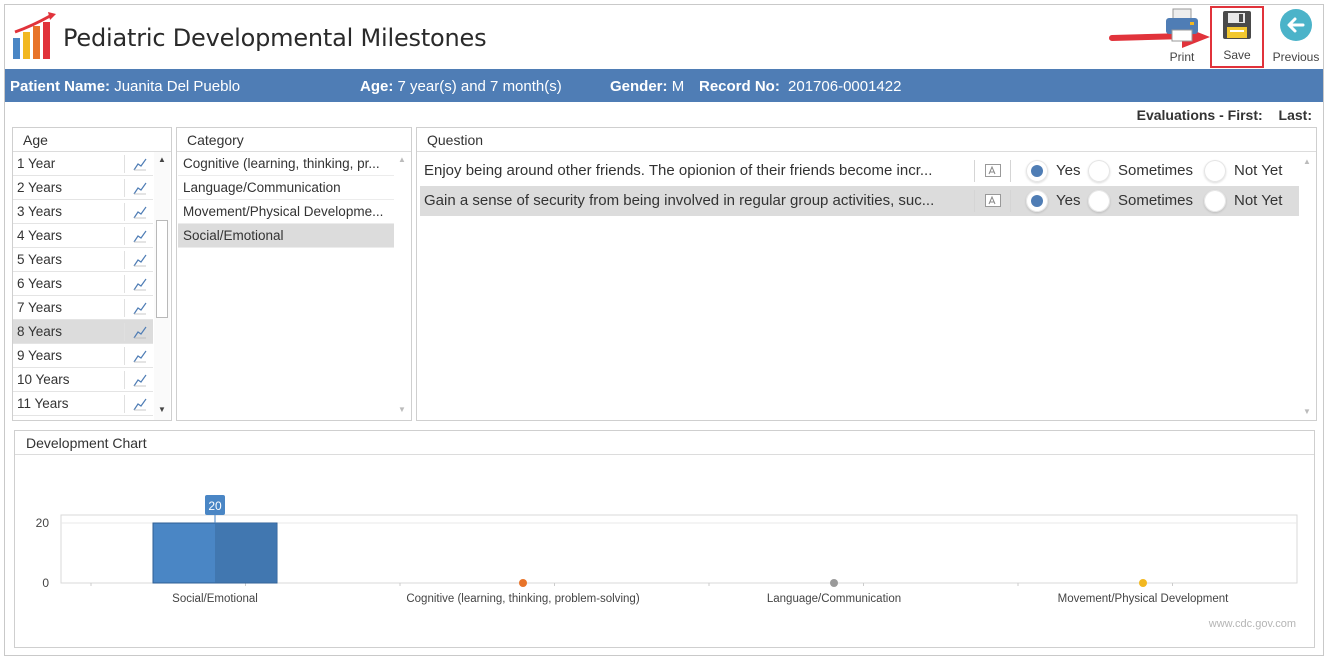 The image size is (1328, 660). I want to click on patient-record: Record No: 201706-0001422, so click(800, 86).